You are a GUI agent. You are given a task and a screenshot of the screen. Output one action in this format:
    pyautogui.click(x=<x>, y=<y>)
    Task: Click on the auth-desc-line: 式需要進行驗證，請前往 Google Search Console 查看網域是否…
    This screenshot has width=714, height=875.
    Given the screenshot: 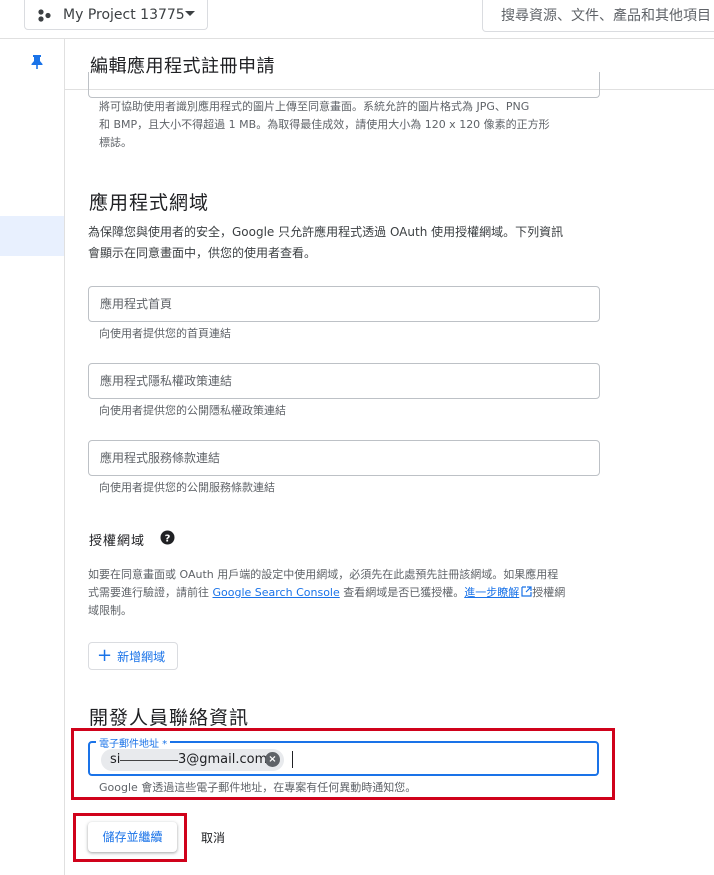 What is the action you would take?
    pyautogui.click(x=348, y=593)
    